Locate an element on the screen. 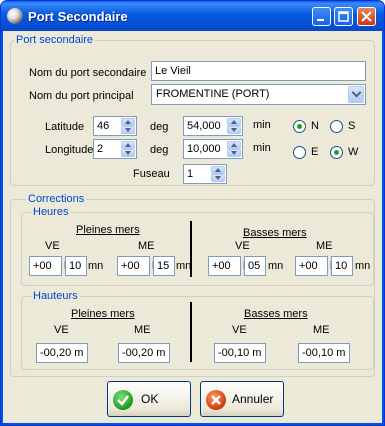 The height and width of the screenshot is (426, 385). latitude-min-value: 54,000 is located at coordinates (204, 126).